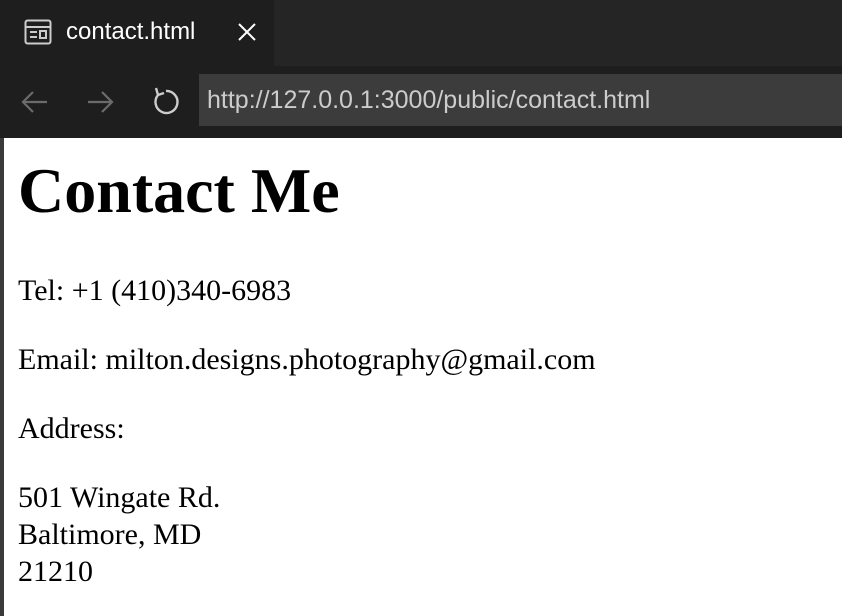 This screenshot has width=842, height=616. I want to click on arrow-right-icon, so click(100, 102).